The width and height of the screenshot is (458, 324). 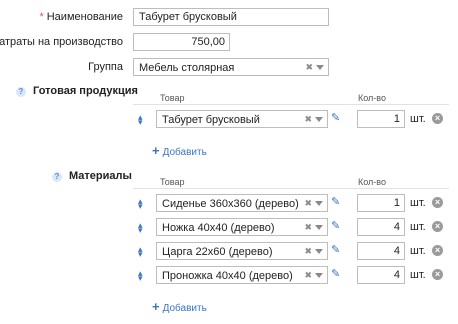 What do you see at coordinates (231, 17) in the screenshot?
I see `name-input: Табурет брусковый` at bounding box center [231, 17].